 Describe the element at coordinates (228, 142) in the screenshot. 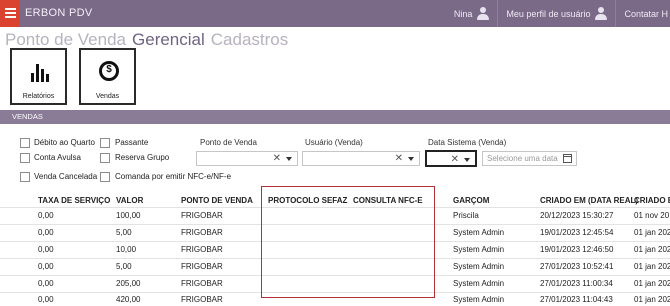

I see `ponto-venda-filter-label: Ponto de Venda` at that location.